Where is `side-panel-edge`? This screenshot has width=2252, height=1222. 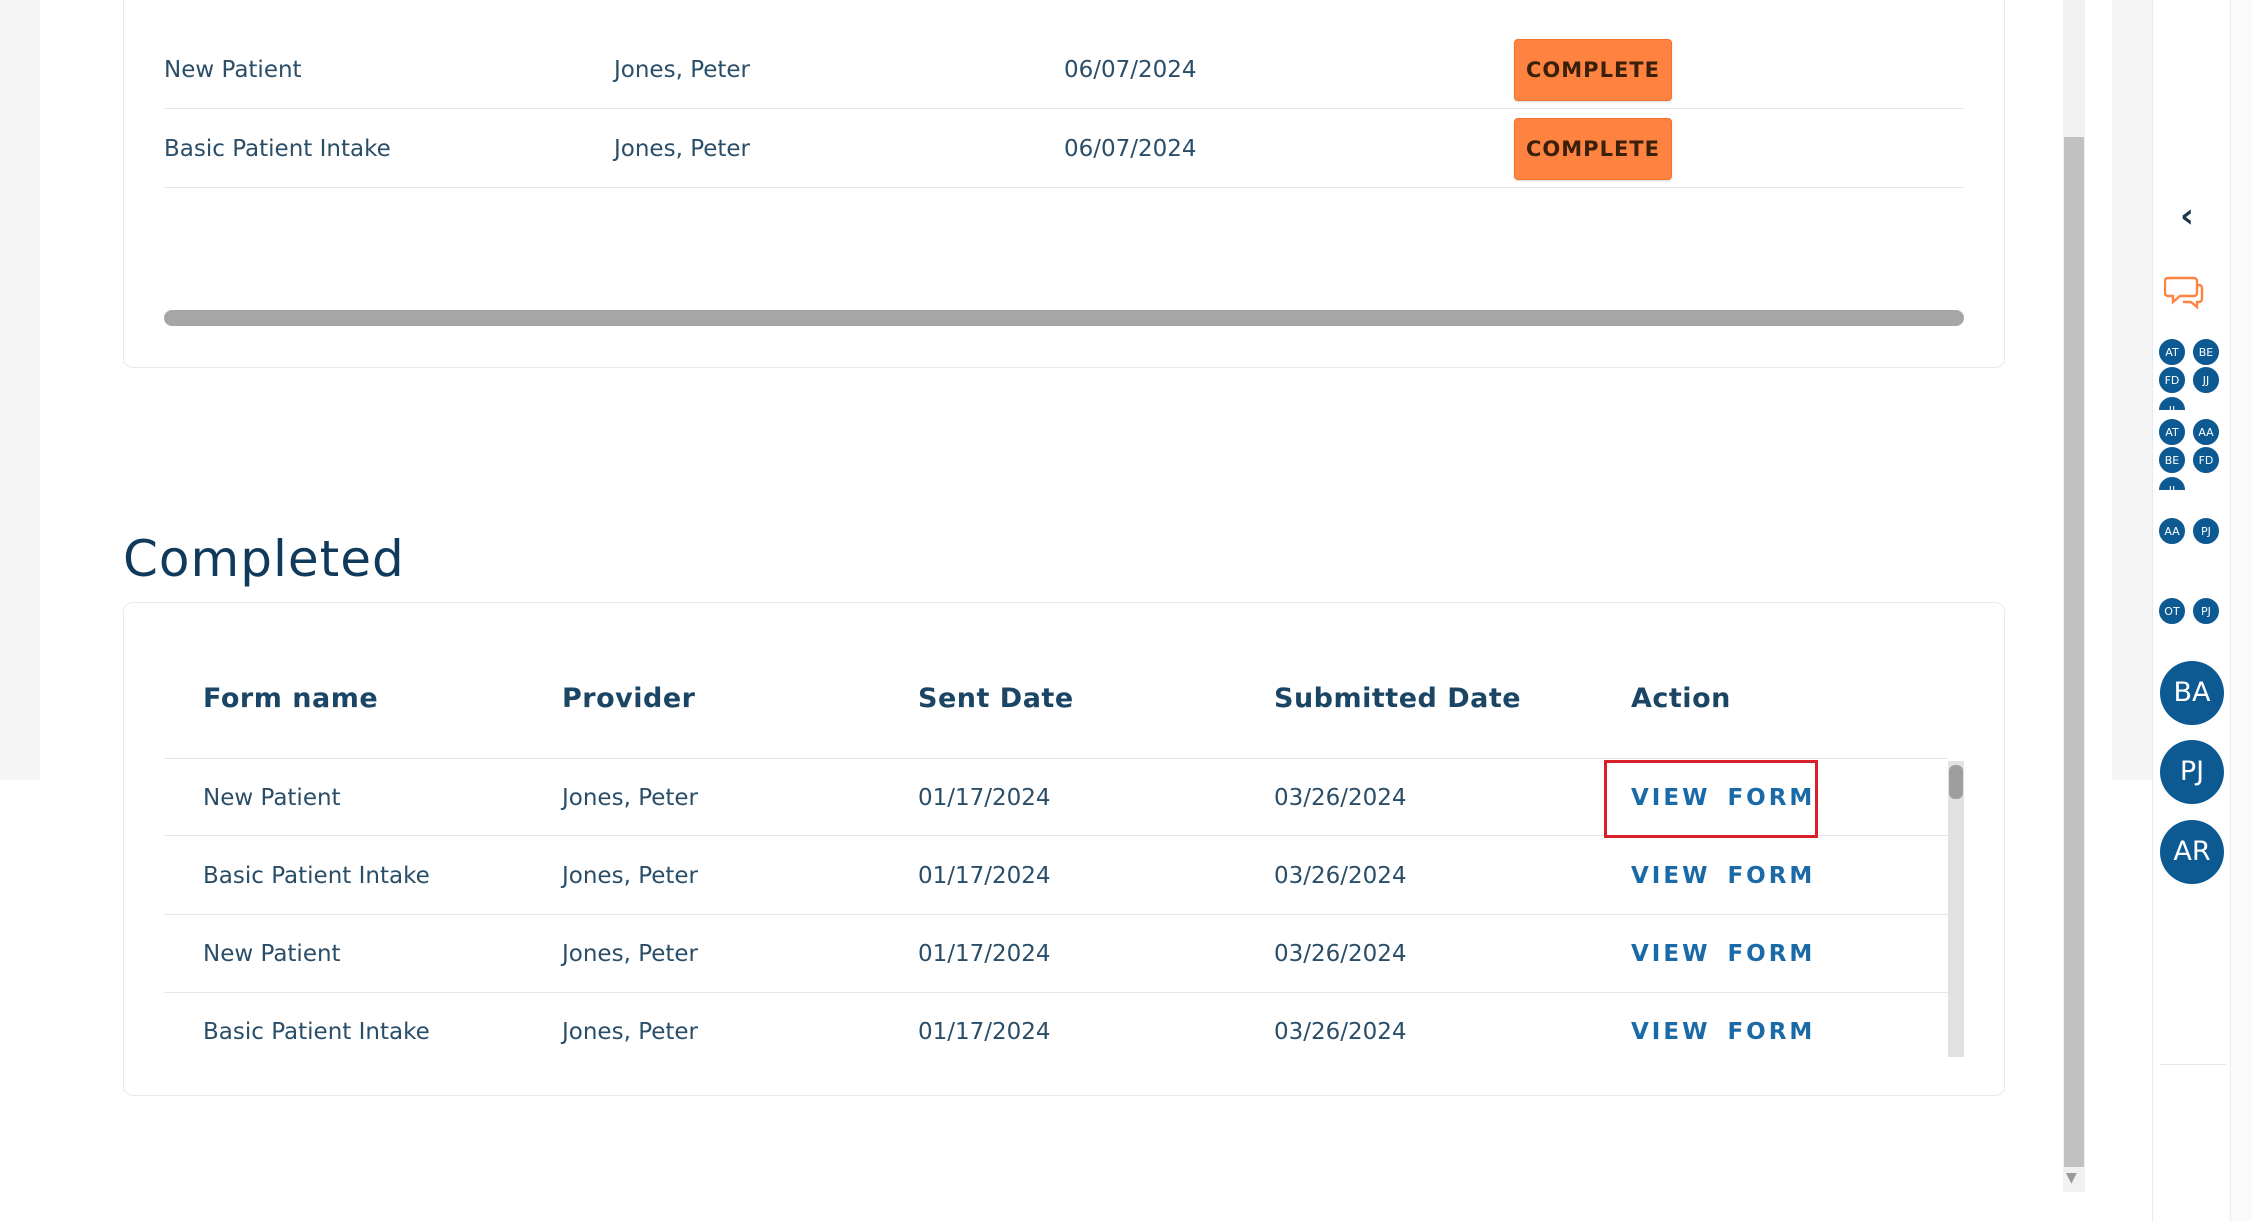
side-panel-edge is located at coordinates (2241, 611).